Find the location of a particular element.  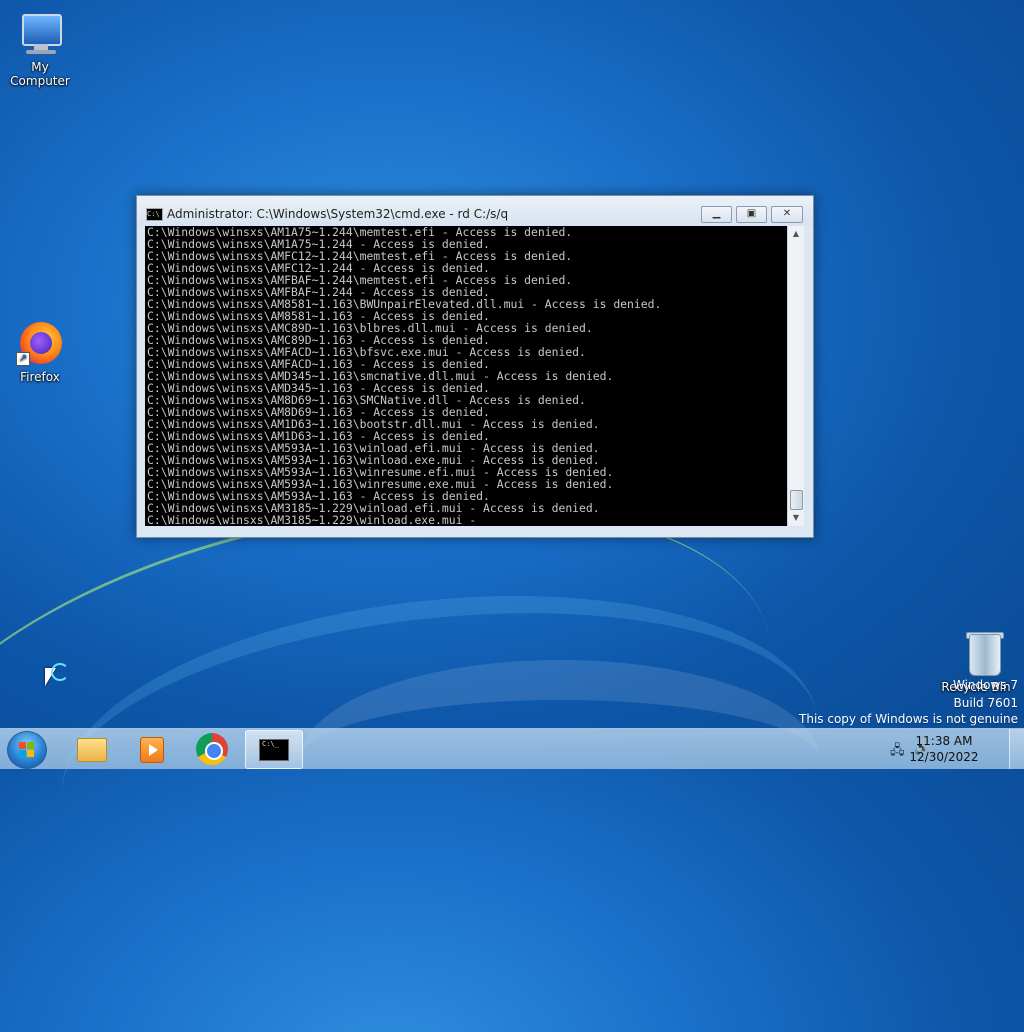

busy-spinner-icon is located at coordinates (60, 672).